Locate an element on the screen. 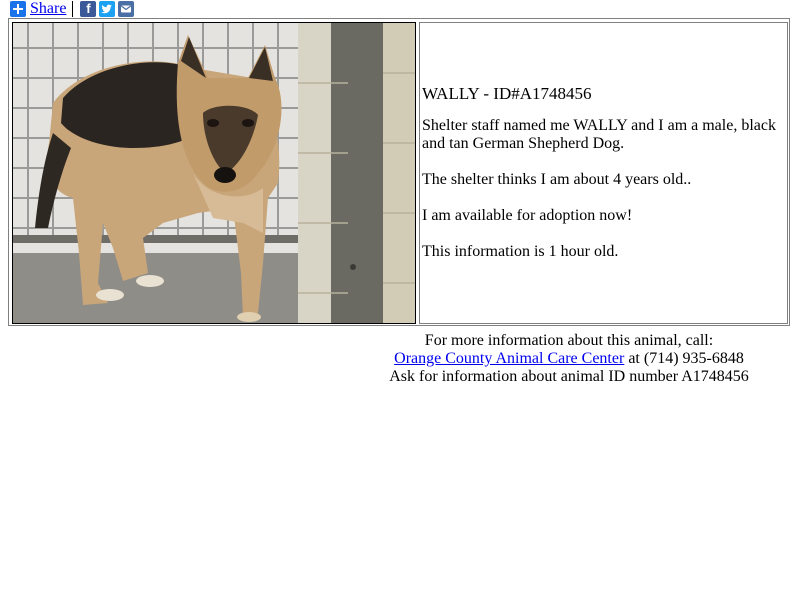  pet-title: WALLY - ID#A1748456 is located at coordinates (507, 93).